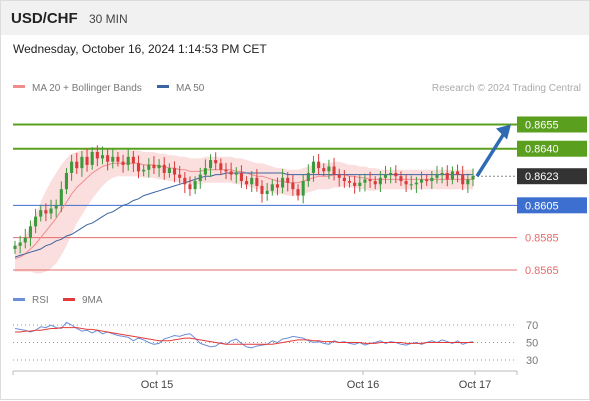 The height and width of the screenshot is (401, 590). I want to click on level-label: 0.8585, so click(542, 239).